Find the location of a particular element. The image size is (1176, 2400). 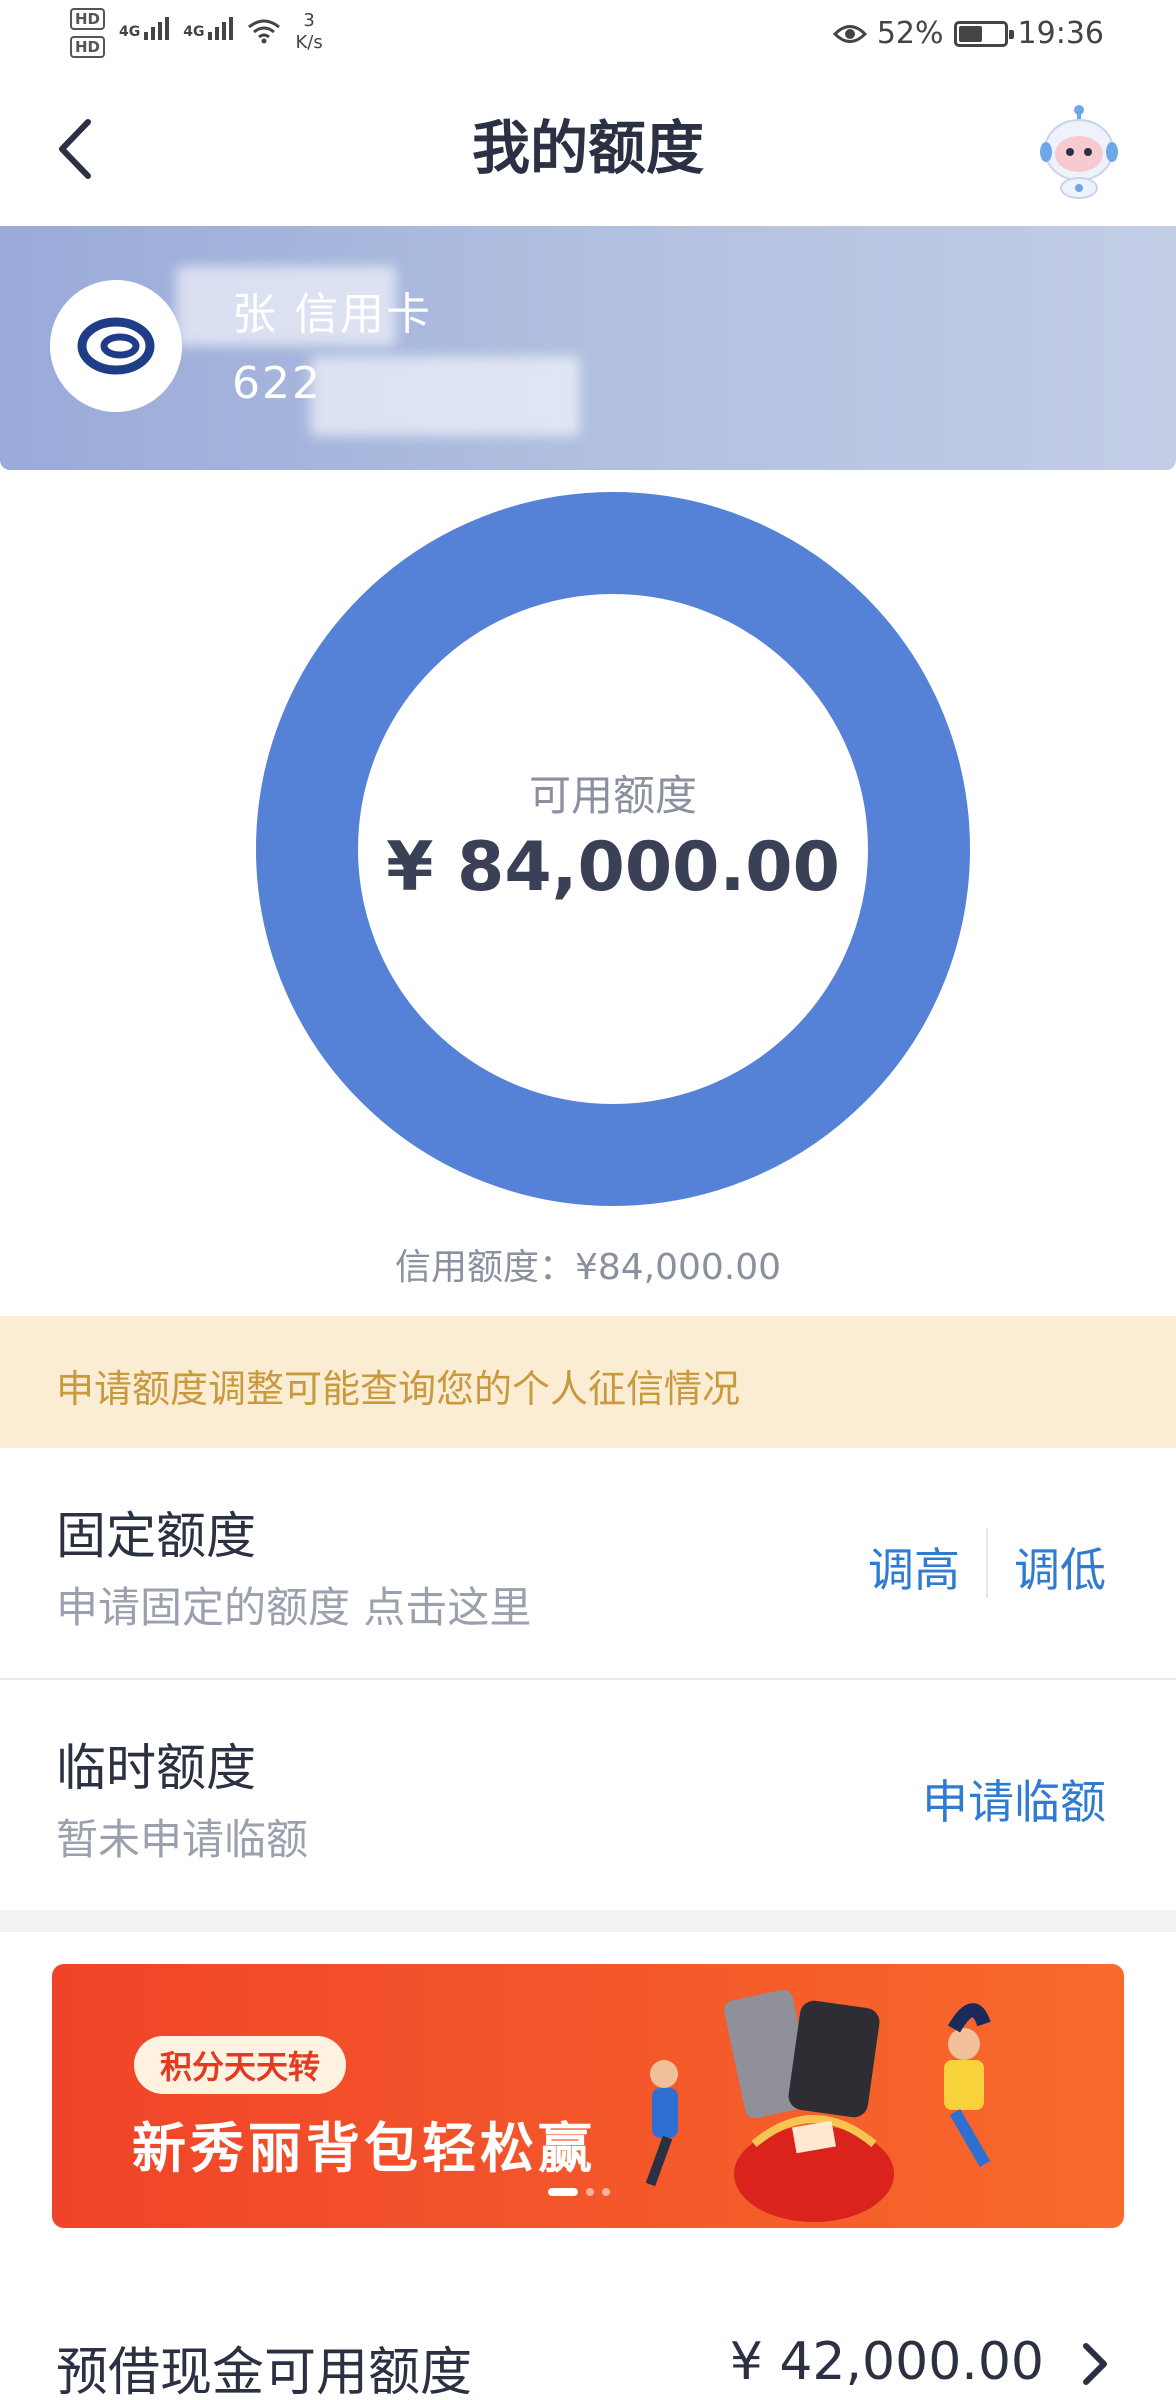

promo-title: 新秀丽背包轻松赢 is located at coordinates (364, 2148).